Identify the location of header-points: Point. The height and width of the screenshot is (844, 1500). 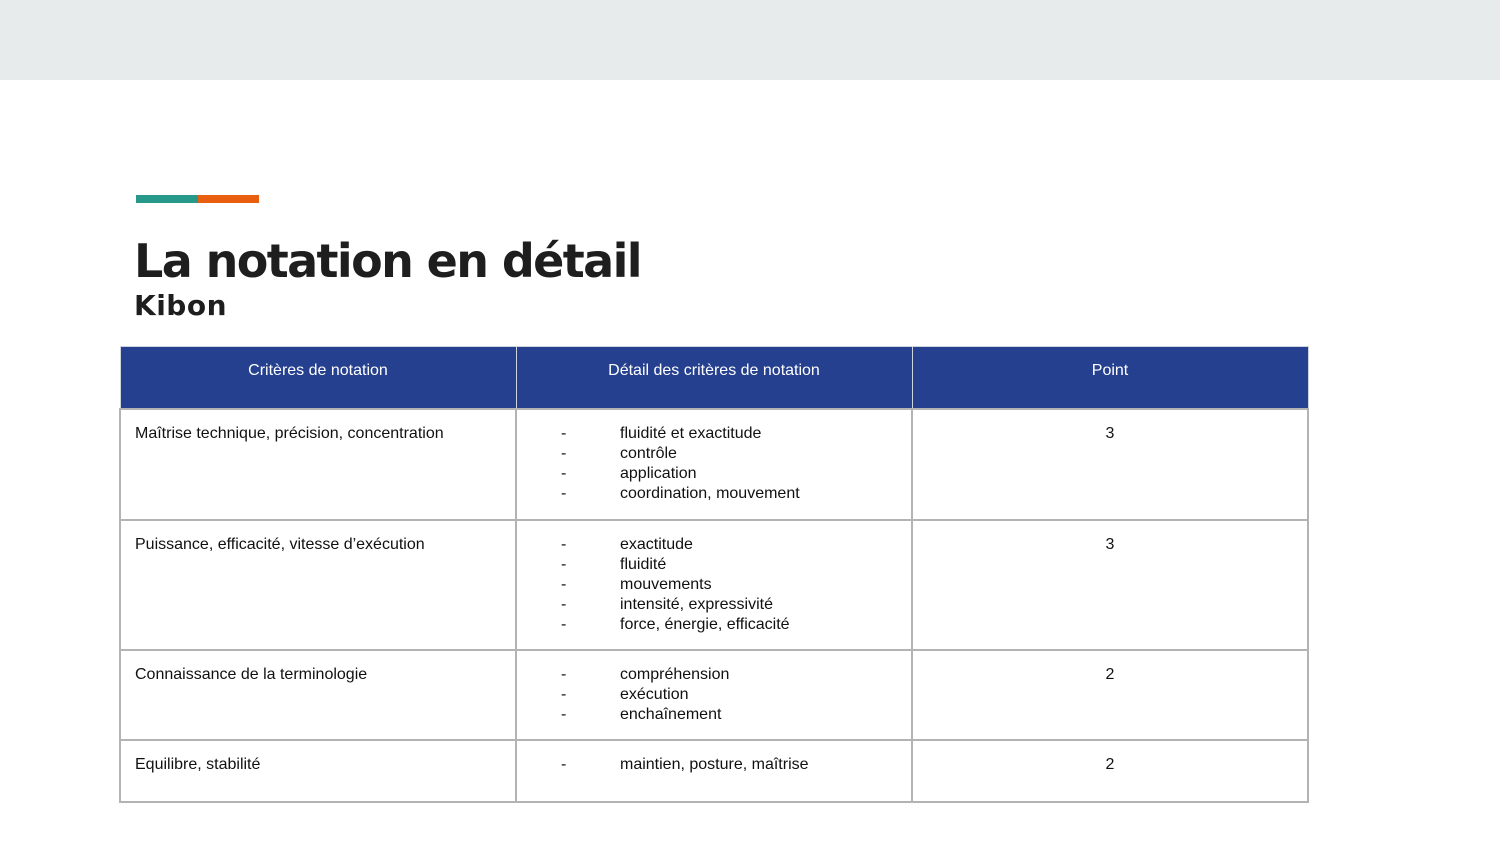
(1110, 377).